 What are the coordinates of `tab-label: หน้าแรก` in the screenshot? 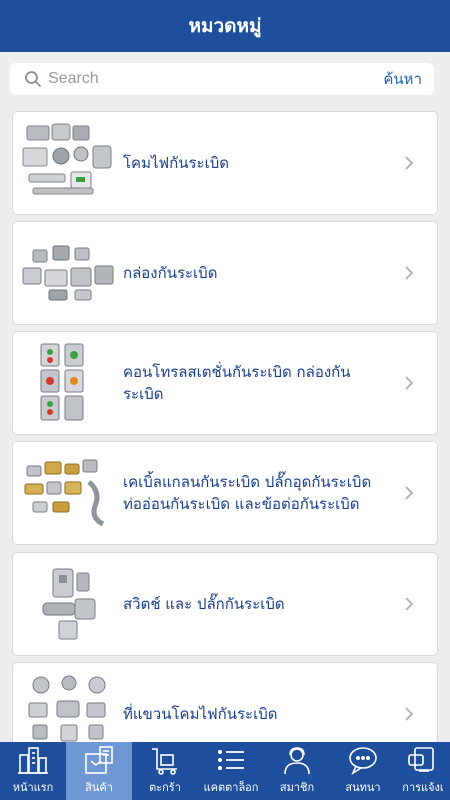 It's located at (33, 787).